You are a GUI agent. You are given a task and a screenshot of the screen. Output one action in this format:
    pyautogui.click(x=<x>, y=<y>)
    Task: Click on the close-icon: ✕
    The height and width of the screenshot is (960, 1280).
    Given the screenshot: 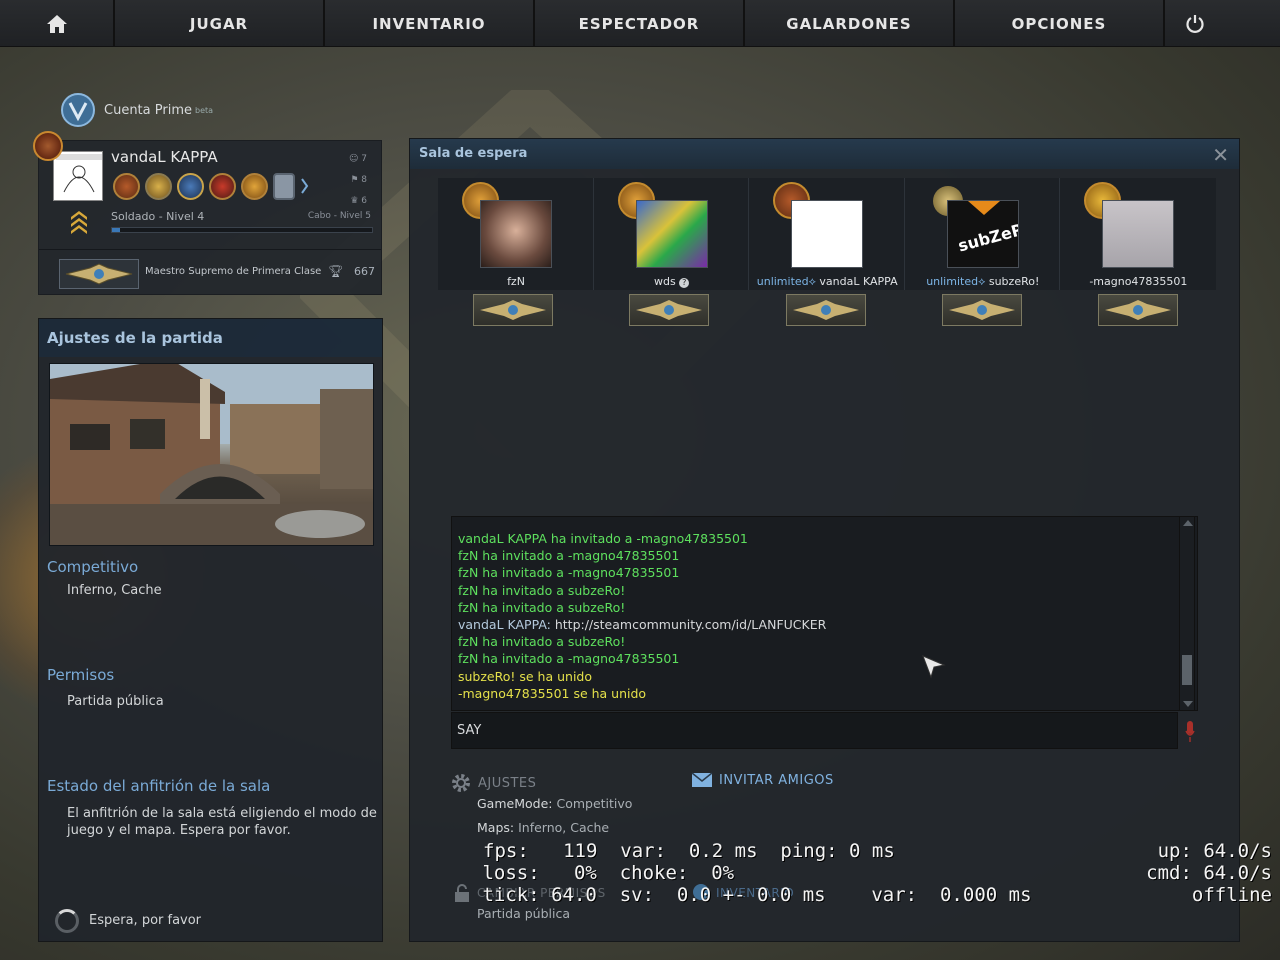 What is the action you would take?
    pyautogui.click(x=1220, y=155)
    